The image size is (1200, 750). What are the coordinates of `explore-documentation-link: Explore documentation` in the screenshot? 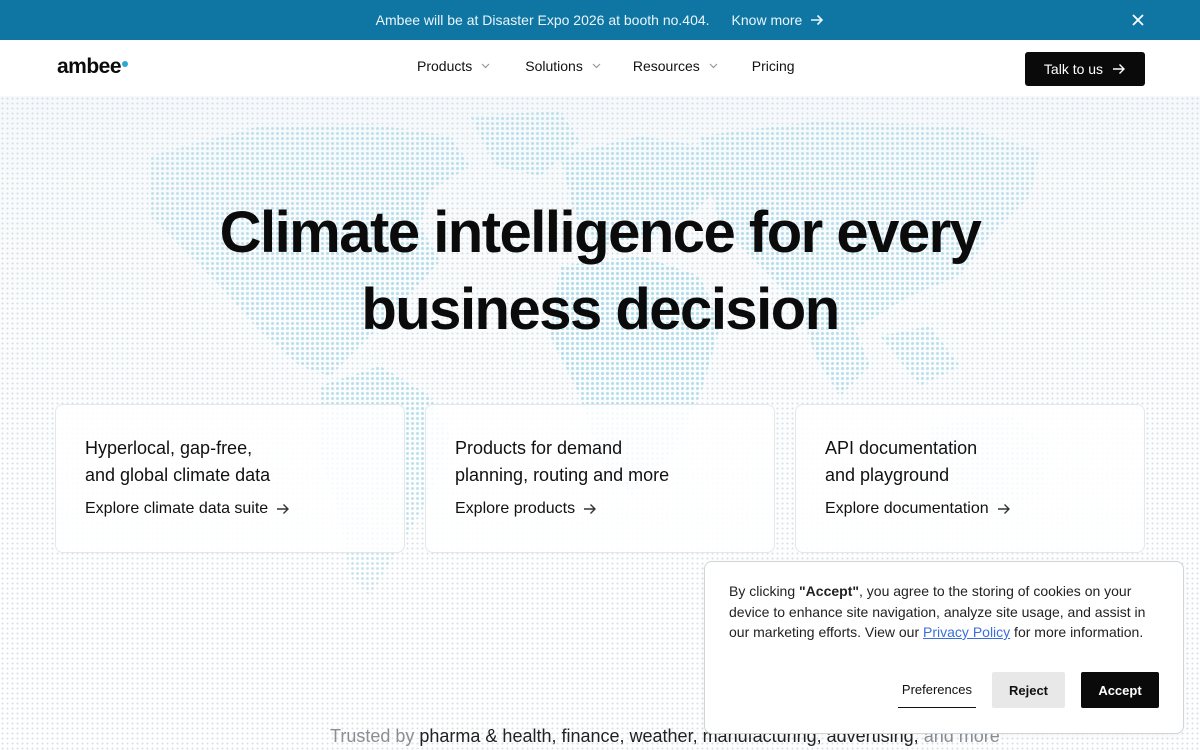 It's located at (970, 509).